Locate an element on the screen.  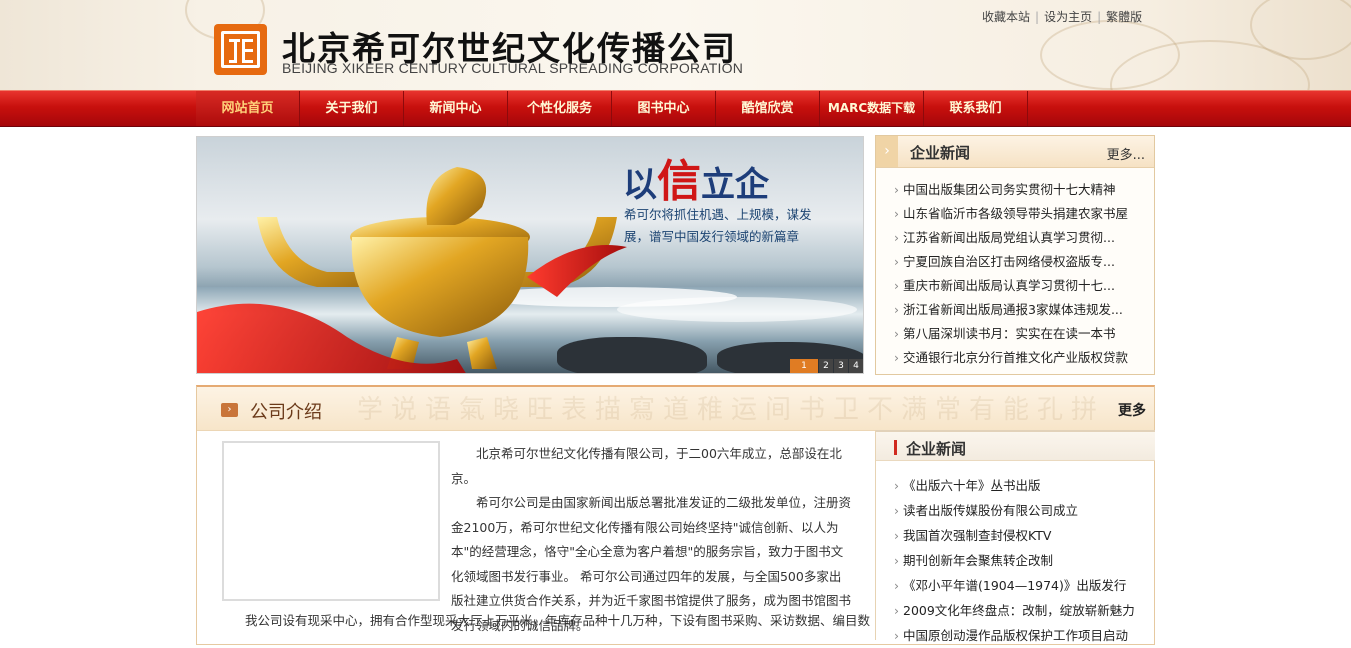
intro-header: 学说语氣晓旺表描寫道稚运间书卫不满常有能孔拼 › 公司介绍 更多 is located at coordinates (675, 409).